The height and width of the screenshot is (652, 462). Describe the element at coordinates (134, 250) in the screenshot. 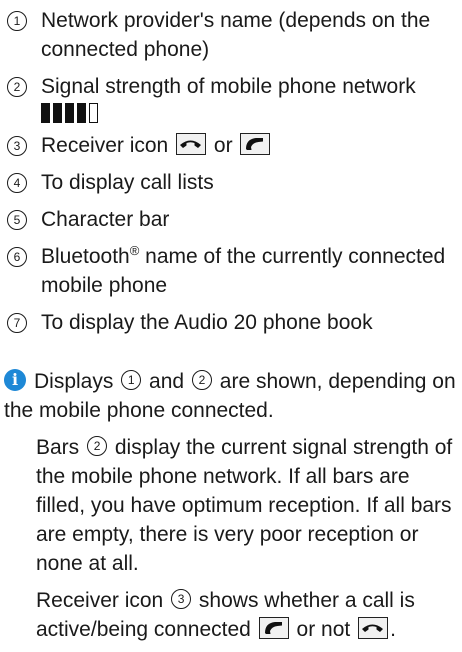

I see `registered-mark: ®` at that location.